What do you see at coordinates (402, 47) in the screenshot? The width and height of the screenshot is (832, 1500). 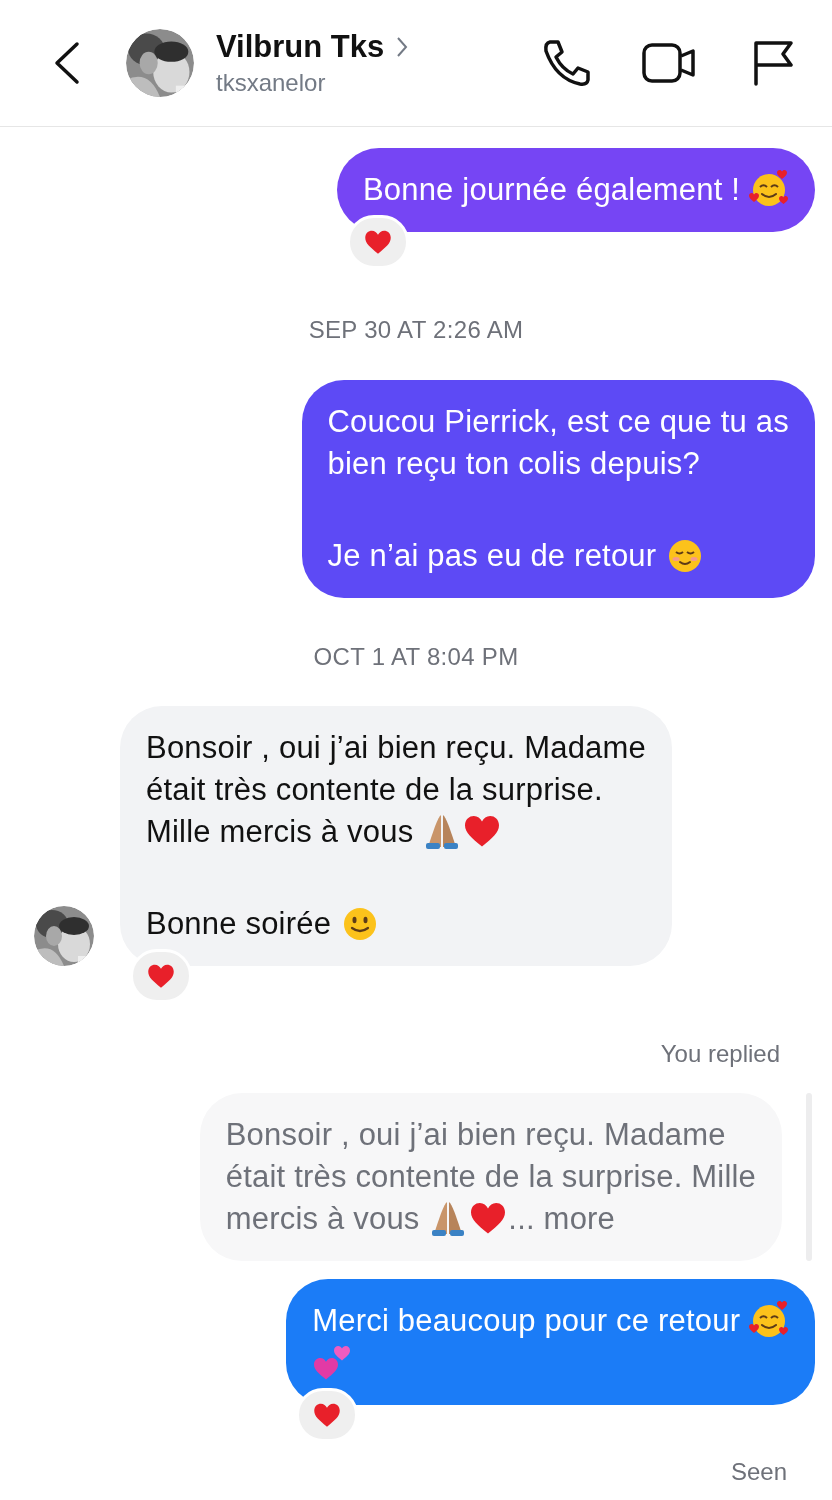 I see `chevron-icon` at bounding box center [402, 47].